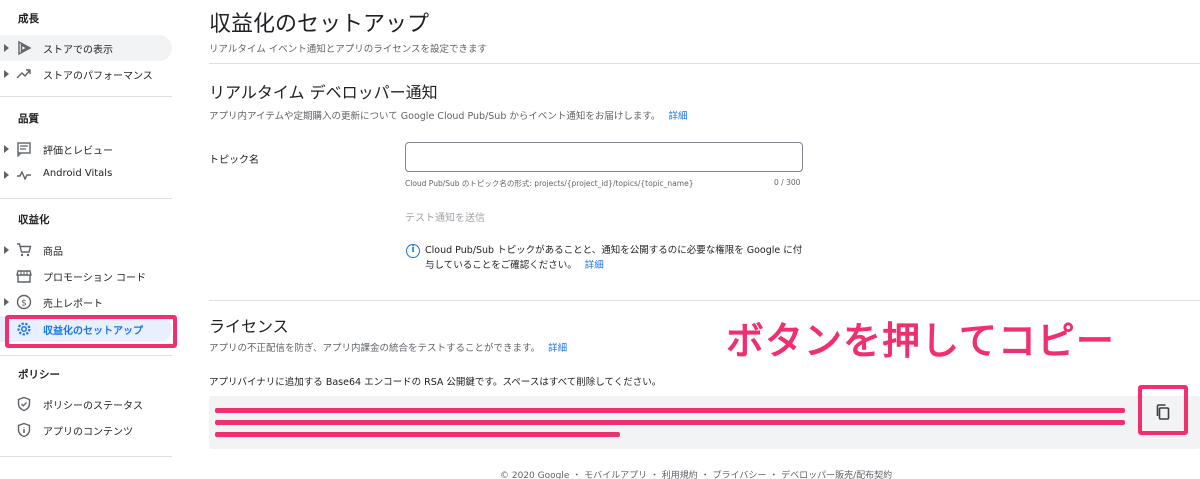 Image resolution: width=1200 pixels, height=479 pixels. I want to click on sidebar-item-label: ストアでの表示, so click(78, 50).